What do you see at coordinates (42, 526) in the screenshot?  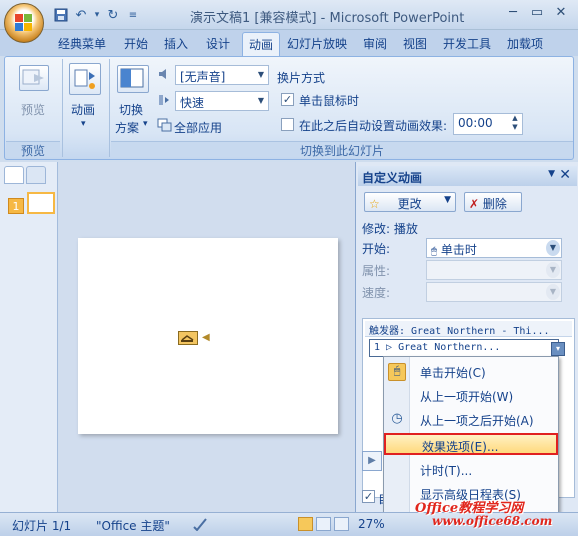 I see `slide-count: 幻灯片 1/1` at bounding box center [42, 526].